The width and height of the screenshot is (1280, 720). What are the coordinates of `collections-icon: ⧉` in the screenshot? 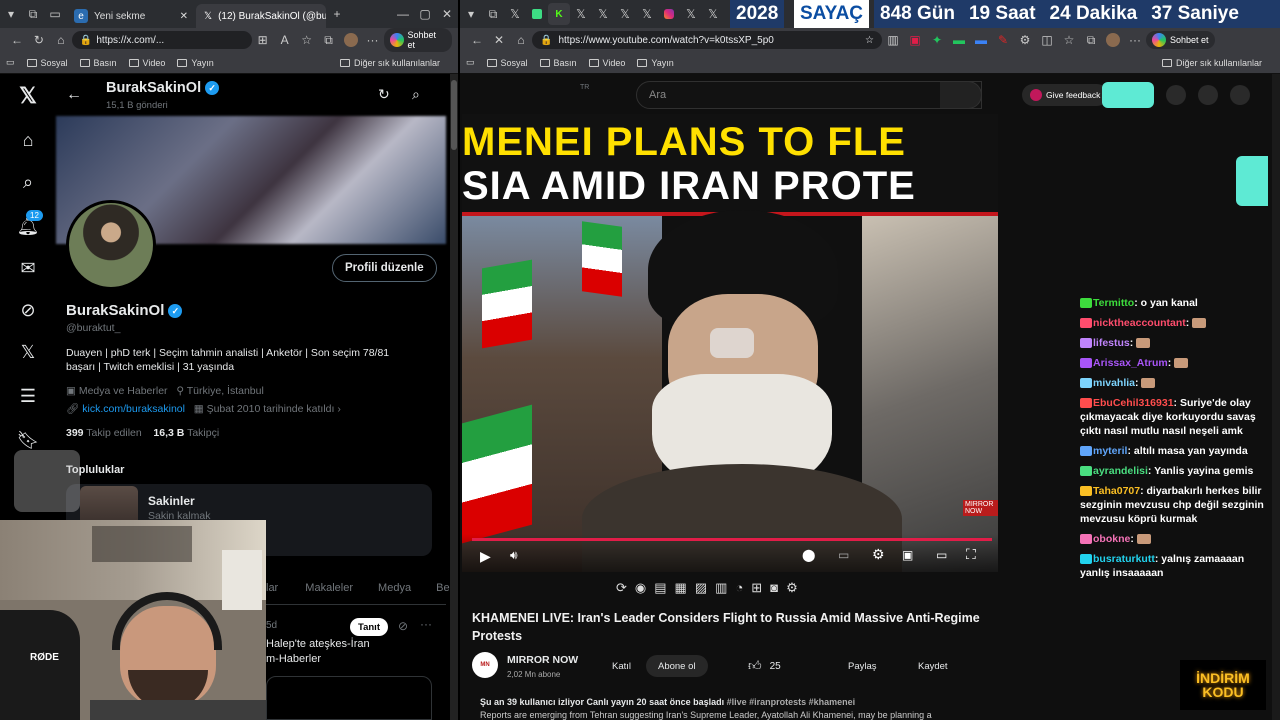 It's located at (1091, 40).